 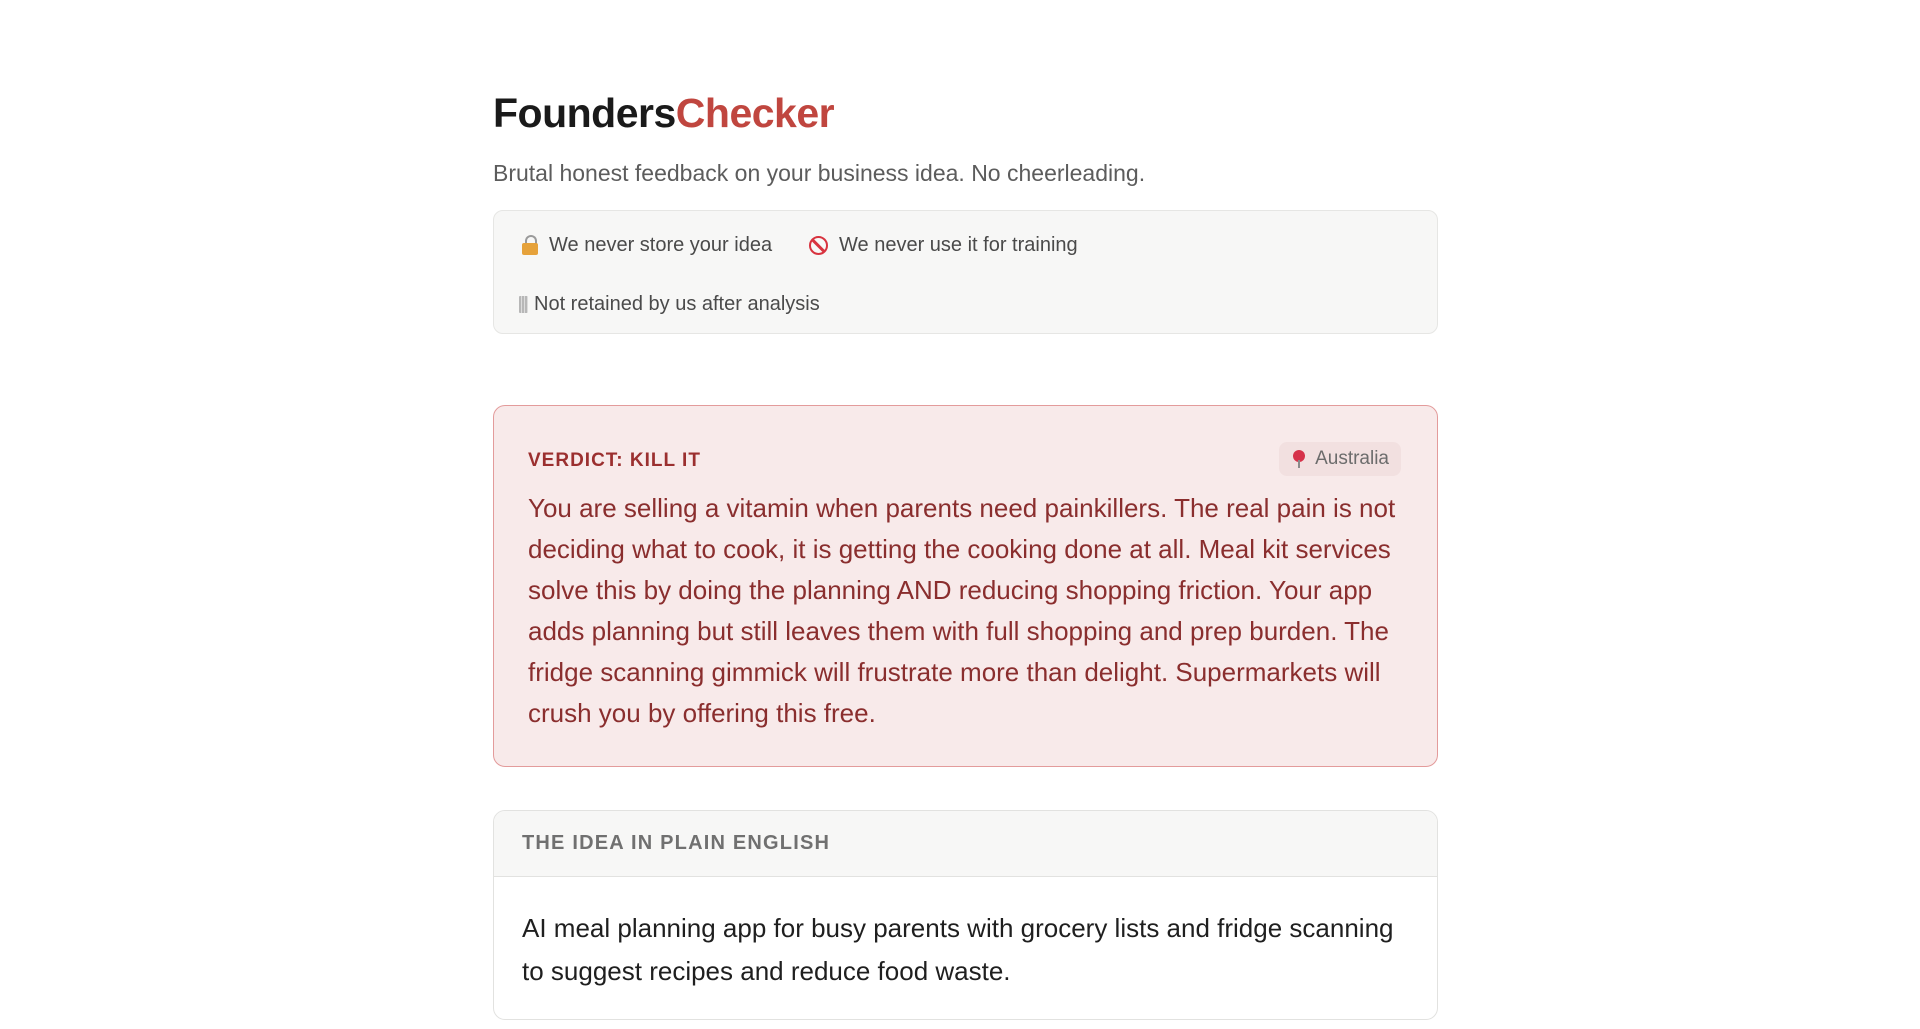 What do you see at coordinates (523, 304) in the screenshot?
I see `trash-icon` at bounding box center [523, 304].